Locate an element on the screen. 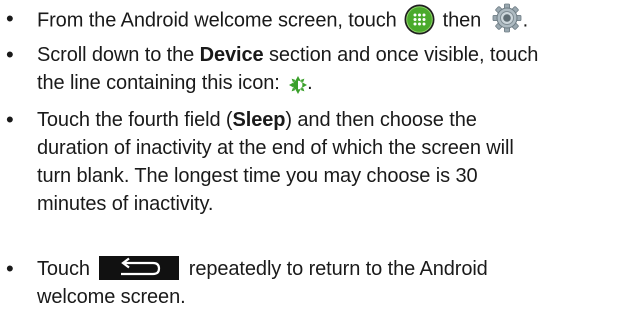 The height and width of the screenshot is (316, 635). step-1-text-suffix: . is located at coordinates (525, 20).